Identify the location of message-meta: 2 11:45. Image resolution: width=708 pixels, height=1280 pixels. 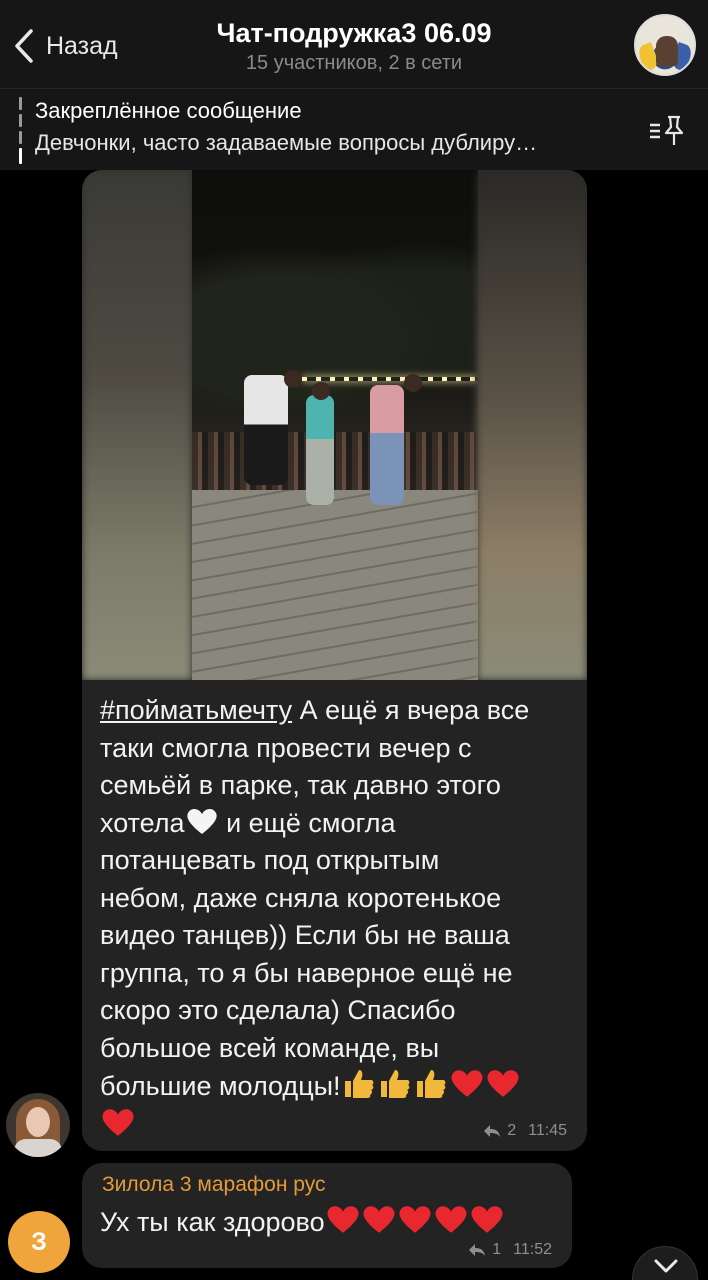
(525, 1131).